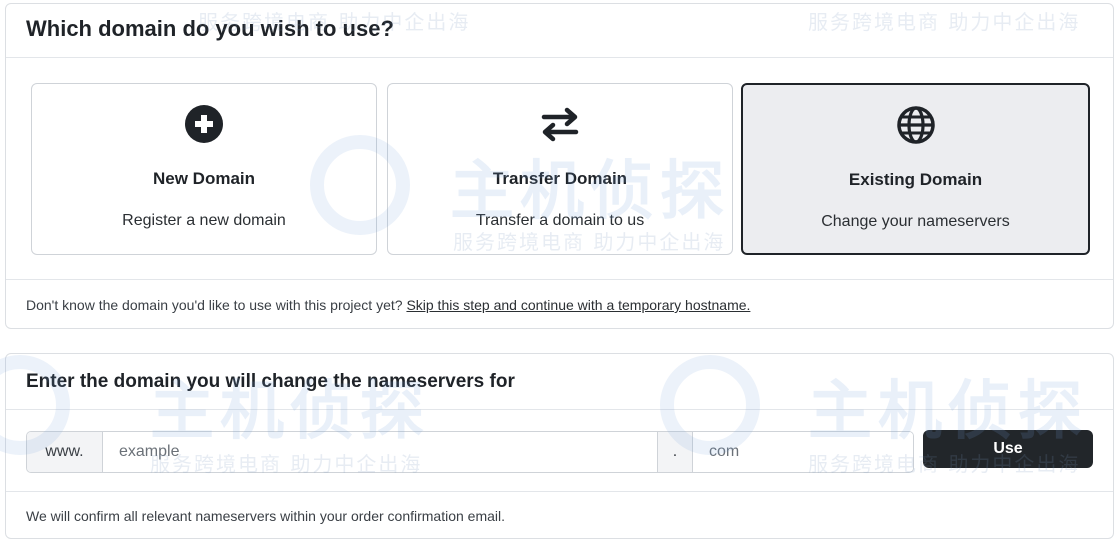  What do you see at coordinates (560, 124) in the screenshot?
I see `transfer-arrows-icon` at bounding box center [560, 124].